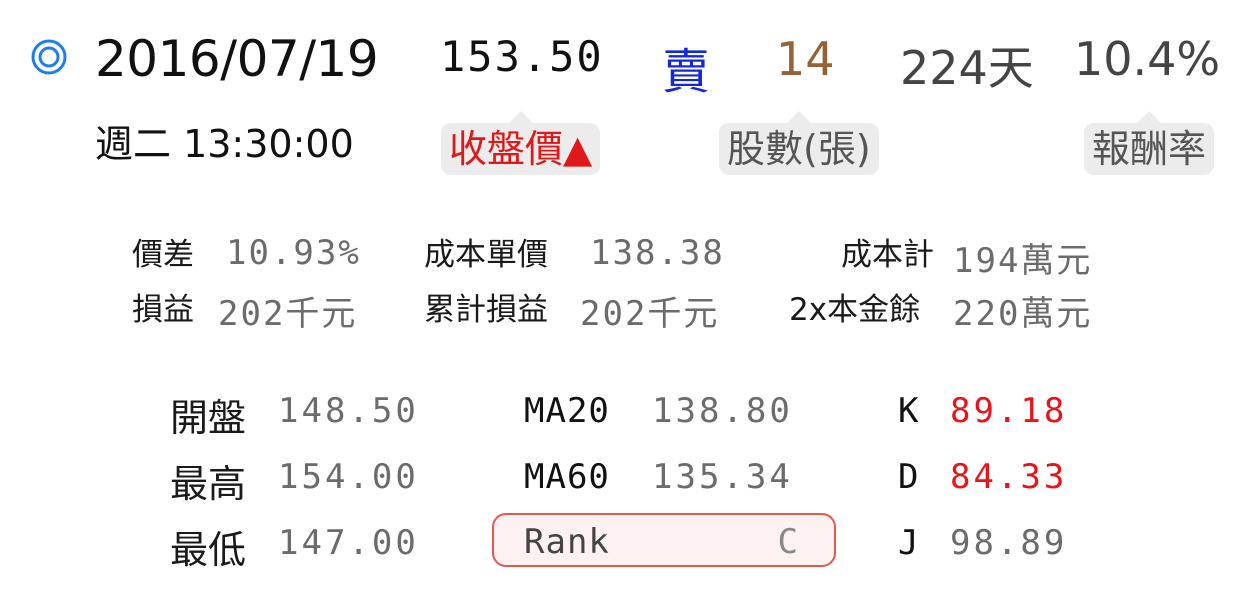  Describe the element at coordinates (208, 418) in the screenshot. I see `open-label: 開盤` at that location.